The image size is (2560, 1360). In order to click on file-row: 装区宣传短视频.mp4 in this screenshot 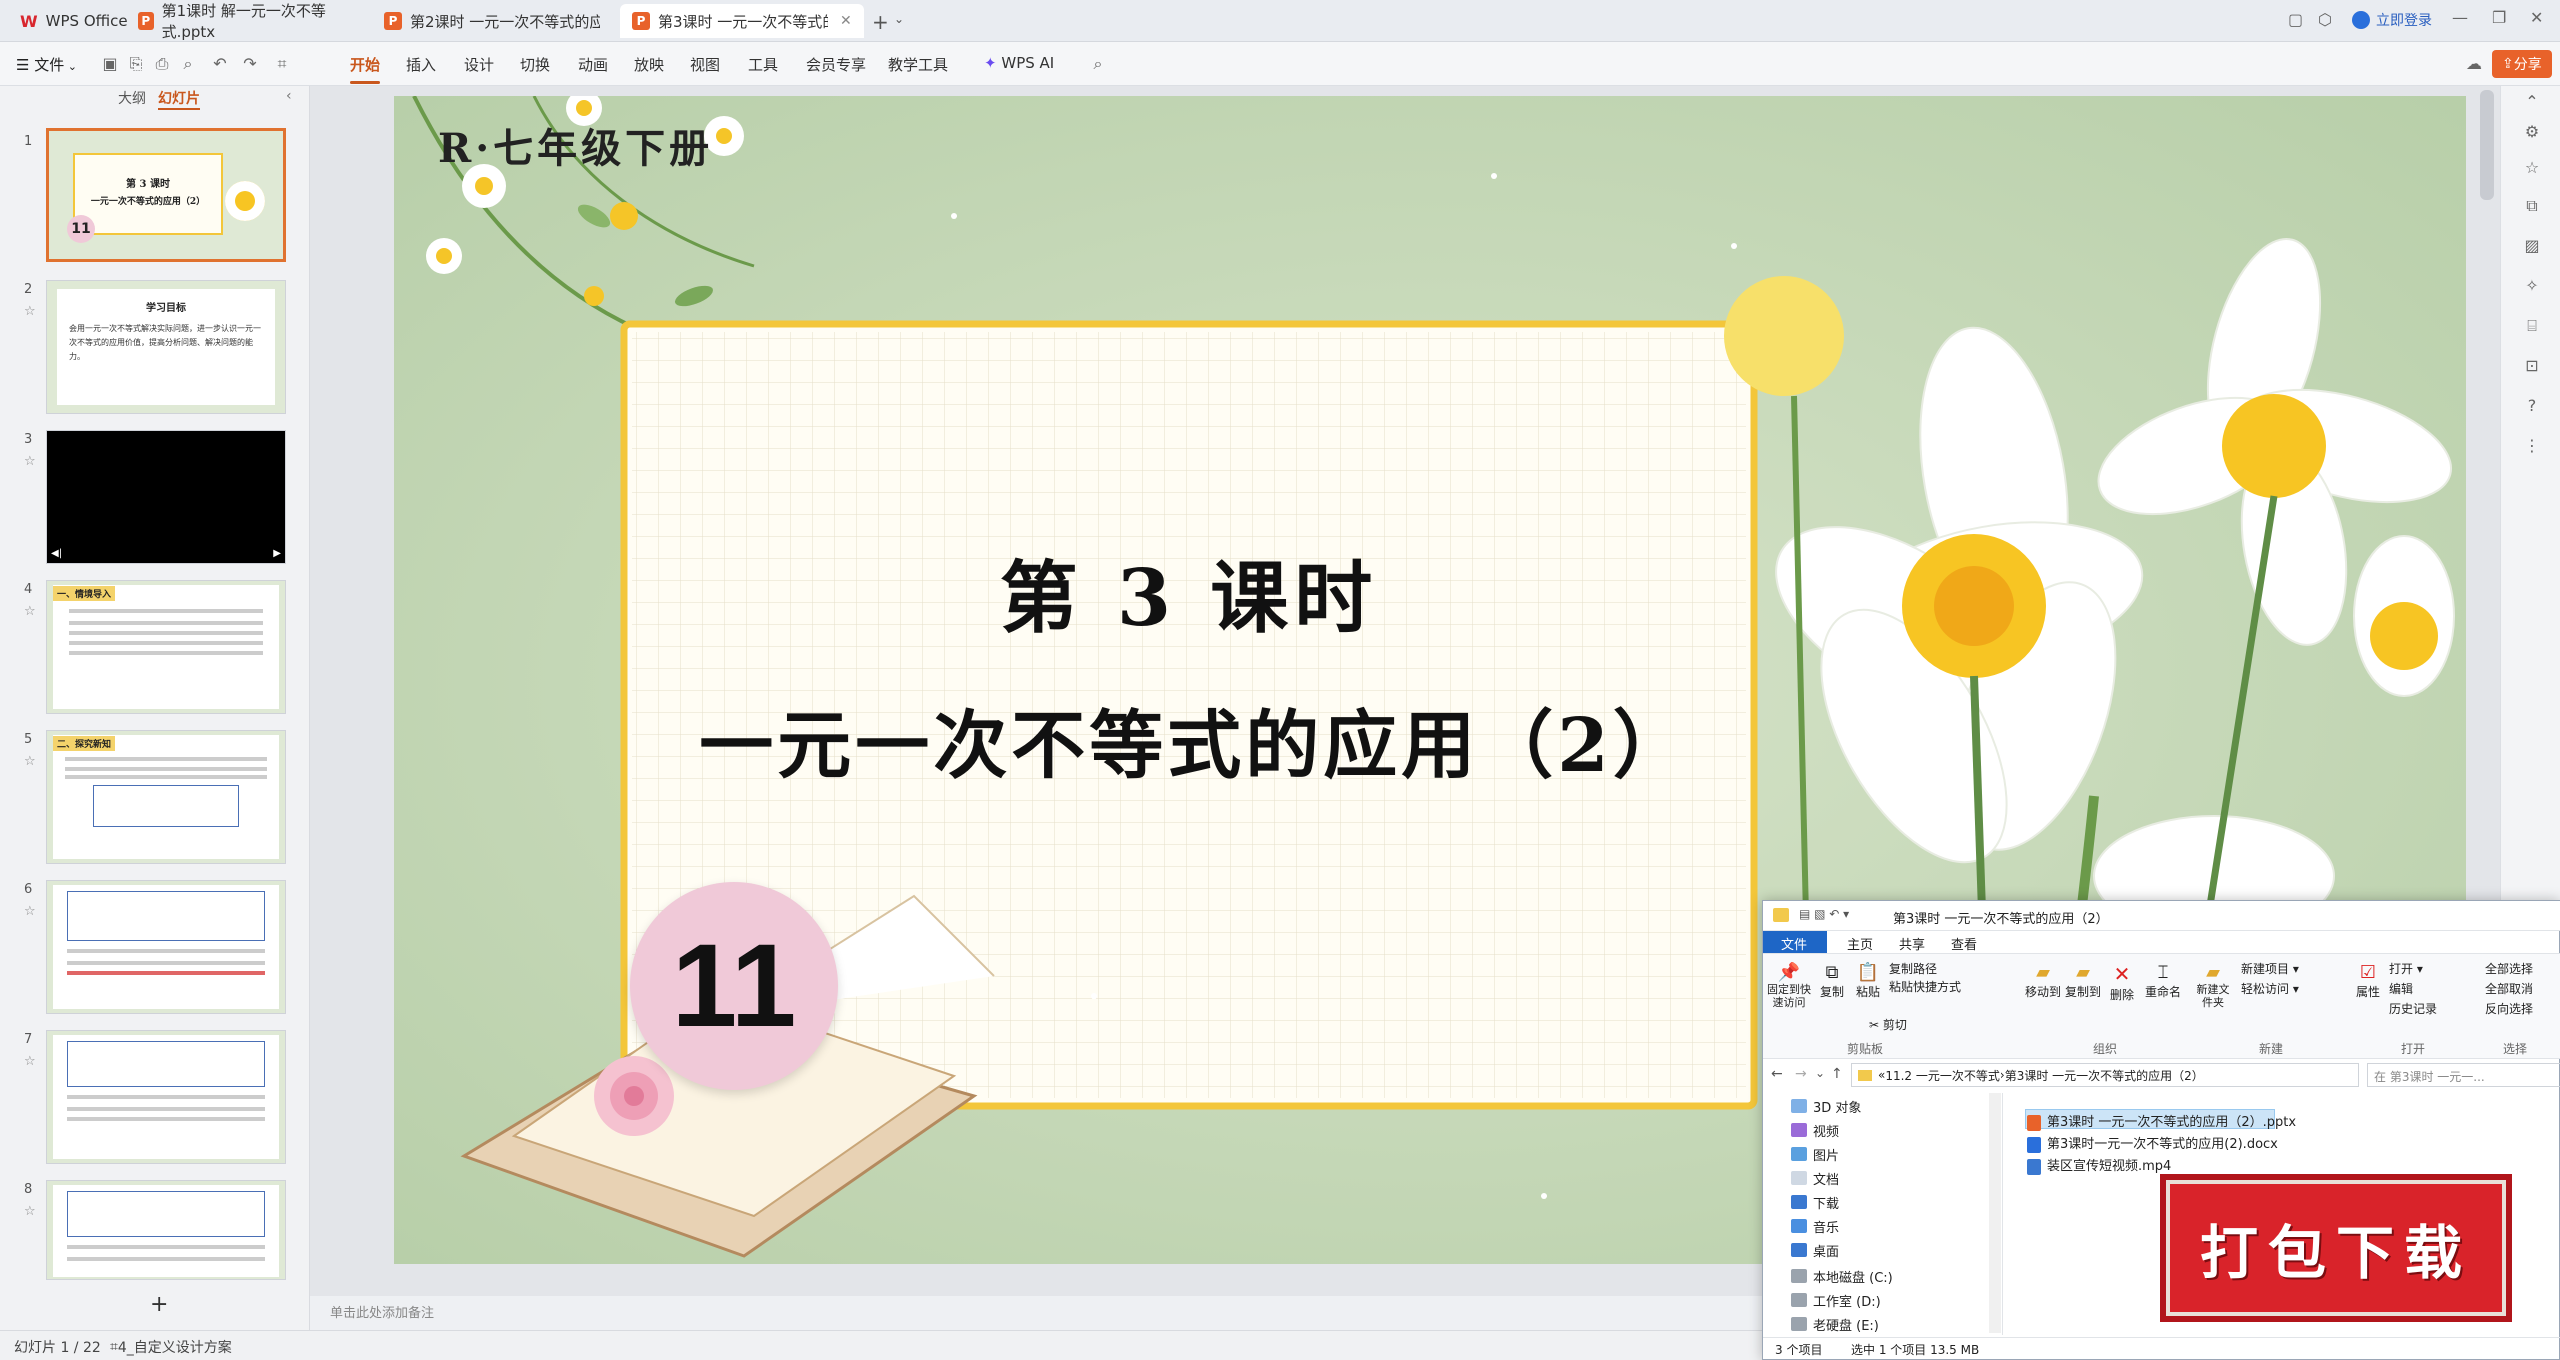, I will do `click(2099, 1165)`.